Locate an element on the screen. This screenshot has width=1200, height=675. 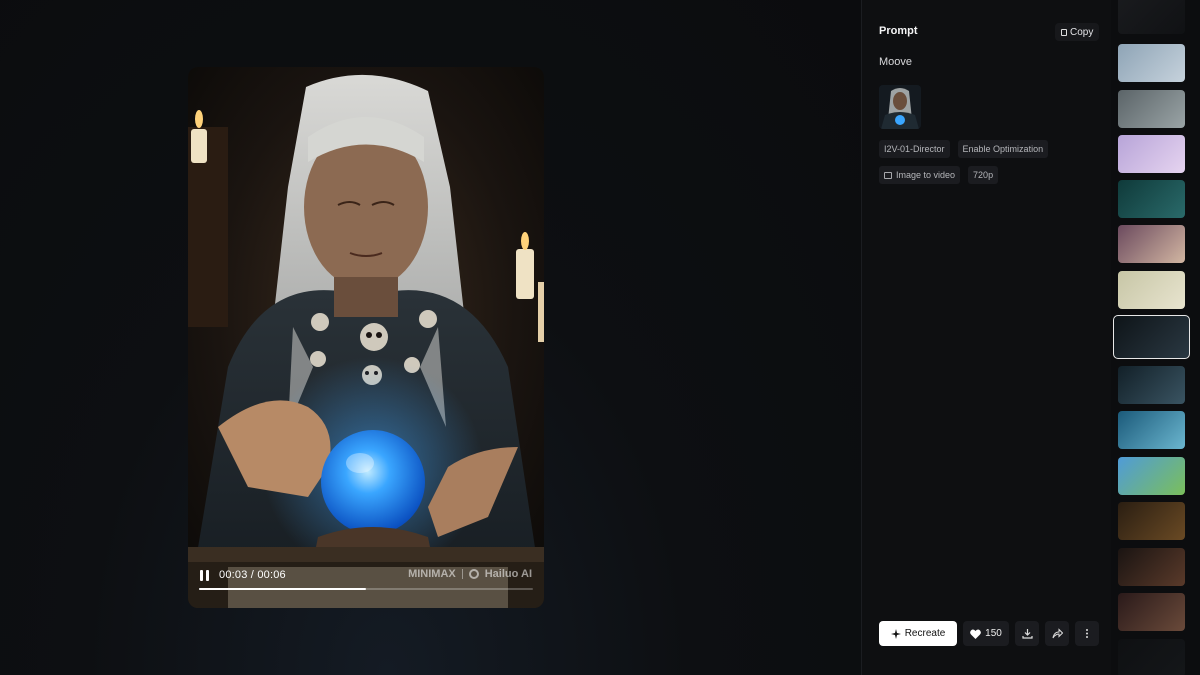
tag-optimization: Enable Optimization is located at coordinates (1003, 149).